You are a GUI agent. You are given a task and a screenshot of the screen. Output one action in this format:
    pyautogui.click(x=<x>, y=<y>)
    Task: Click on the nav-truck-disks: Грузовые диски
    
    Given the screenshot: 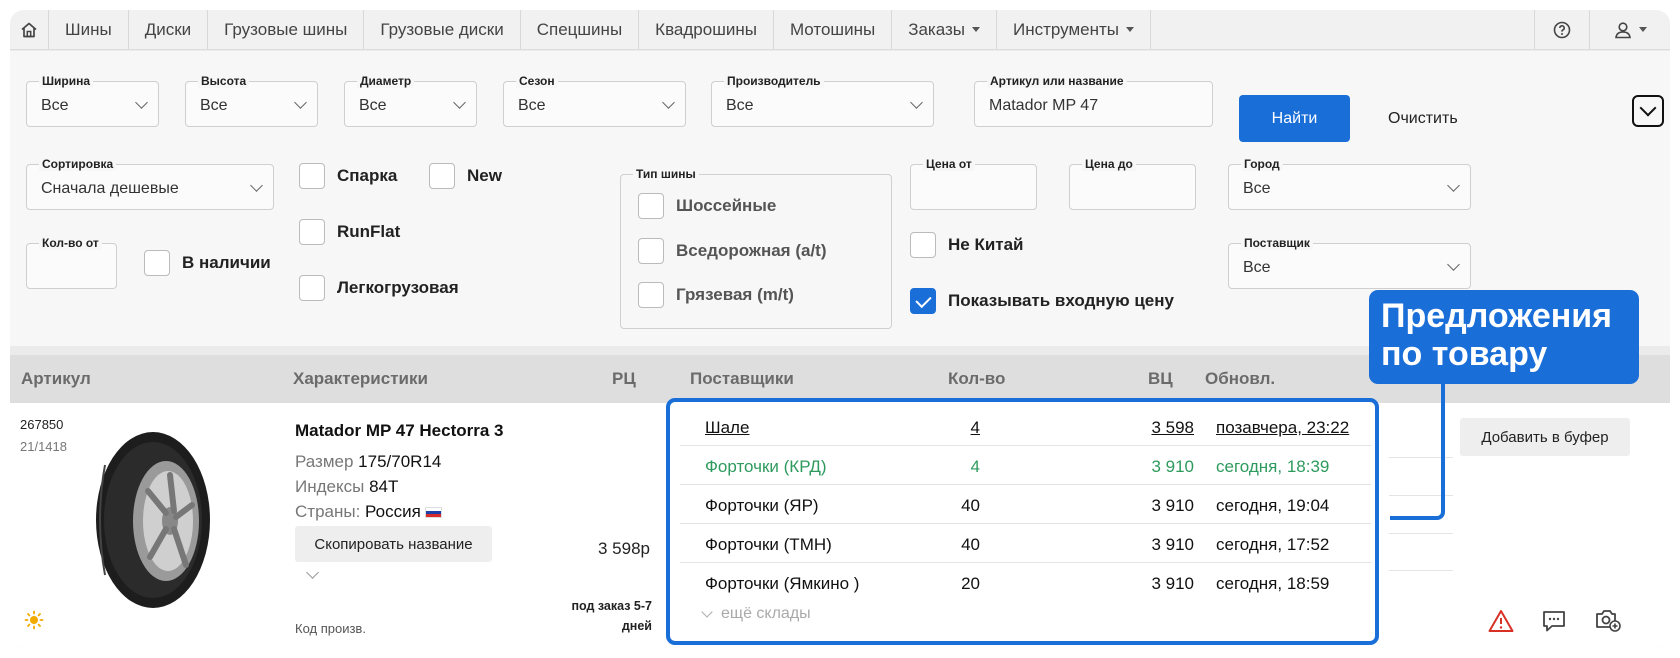 What is the action you would take?
    pyautogui.click(x=442, y=29)
    